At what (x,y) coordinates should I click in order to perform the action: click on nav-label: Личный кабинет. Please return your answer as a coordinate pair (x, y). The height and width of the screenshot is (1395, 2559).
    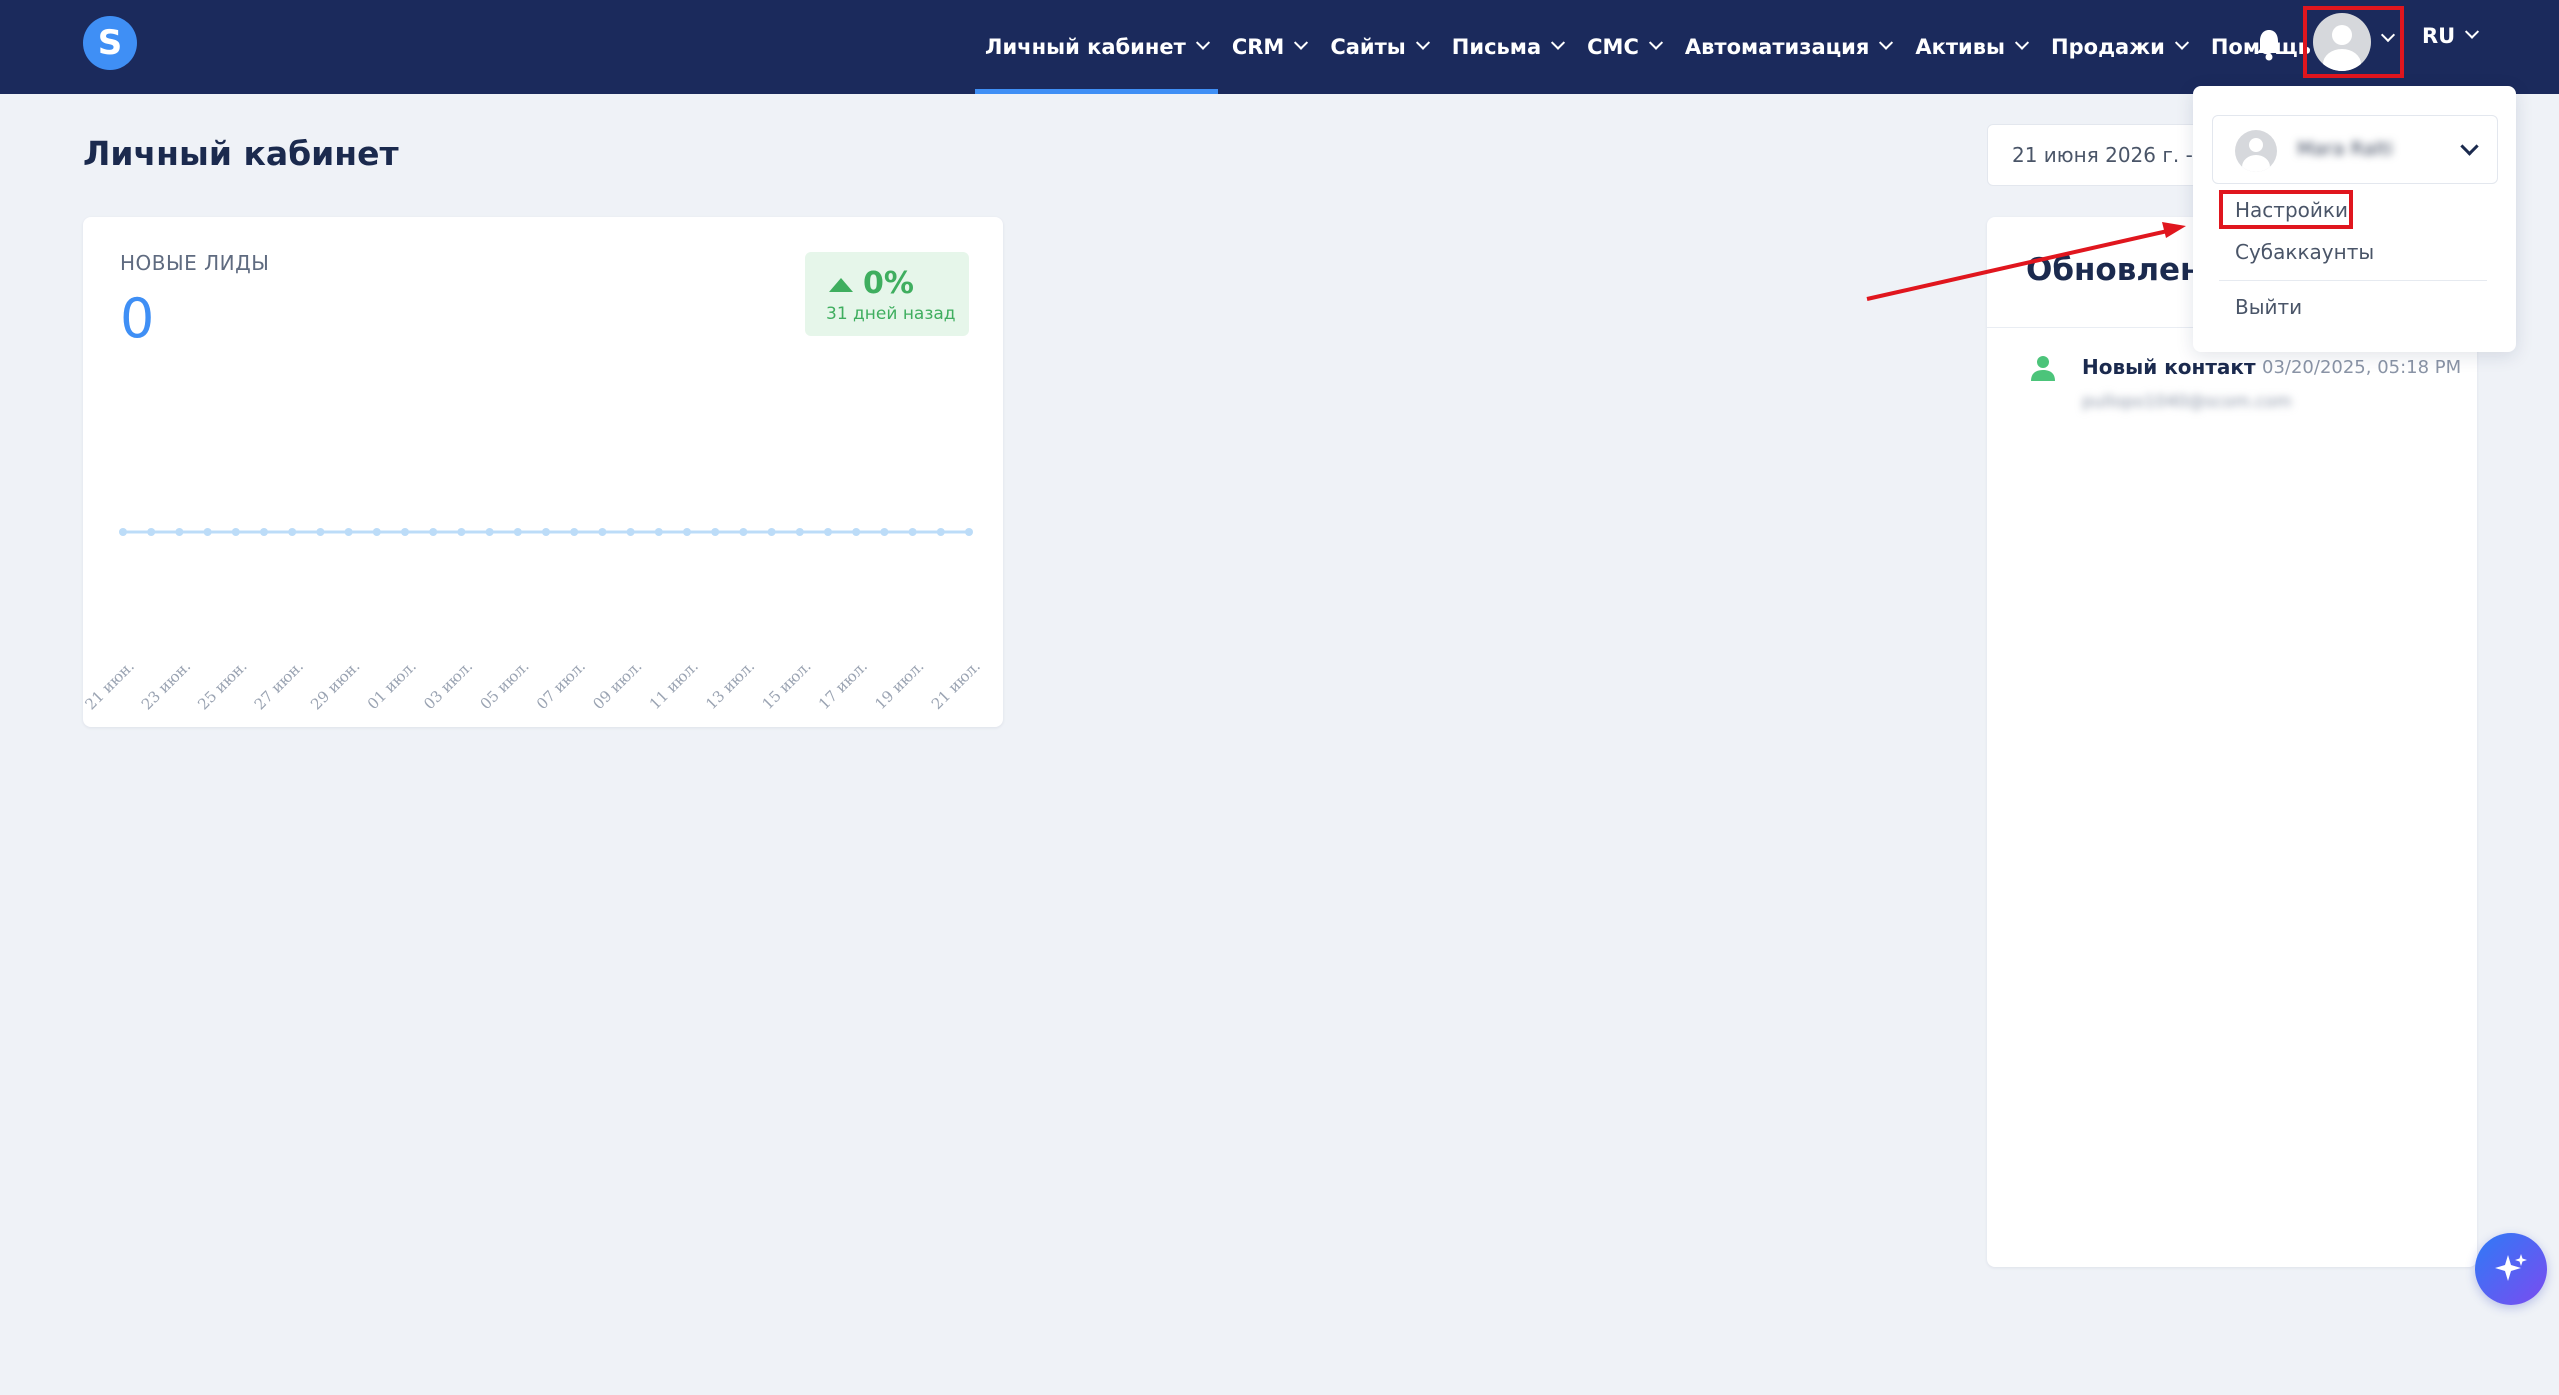
    Looking at the image, I should click on (1085, 47).